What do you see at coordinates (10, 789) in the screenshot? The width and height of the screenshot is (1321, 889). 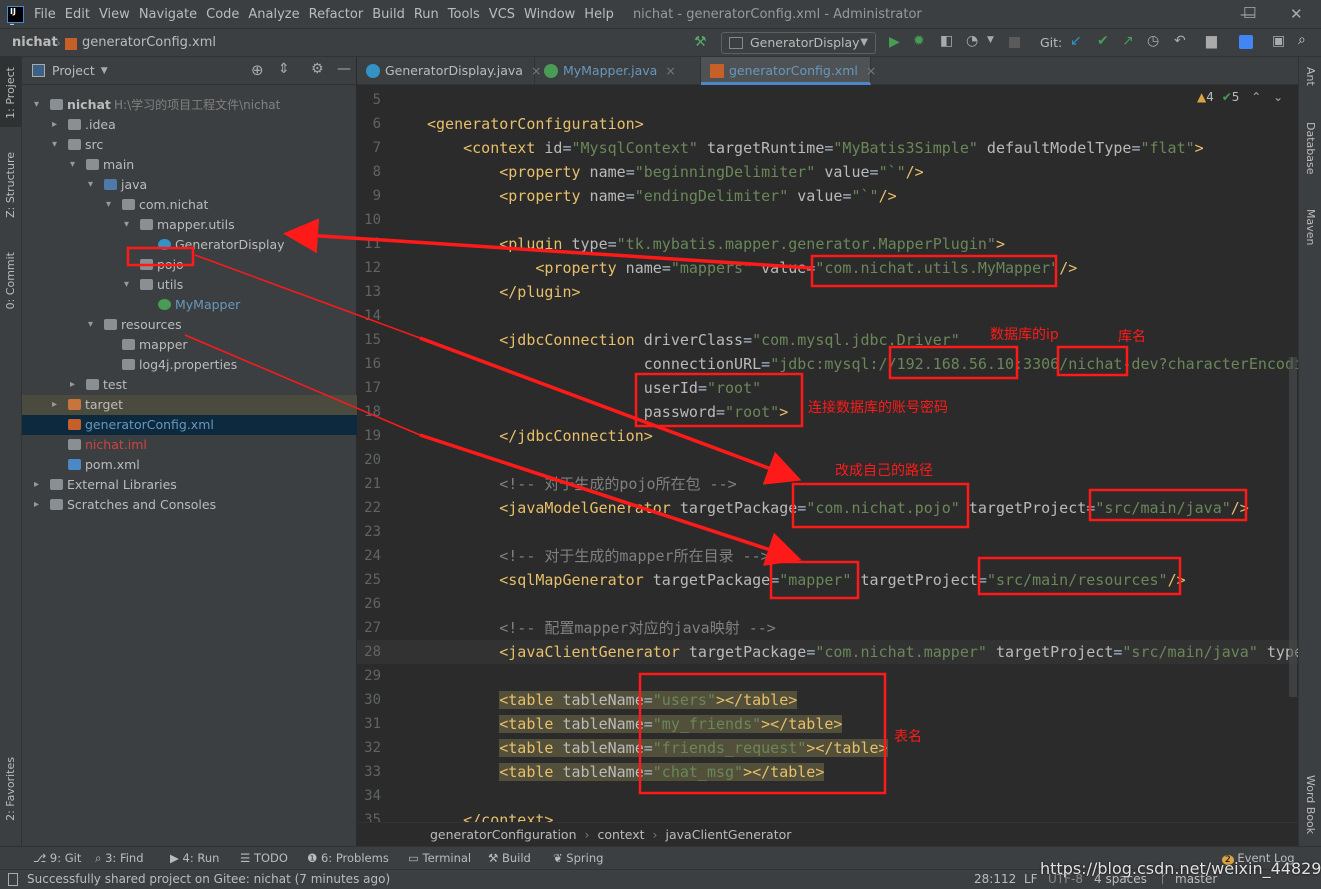 I see `tool-tab-favorites: 2: Favorites` at bounding box center [10, 789].